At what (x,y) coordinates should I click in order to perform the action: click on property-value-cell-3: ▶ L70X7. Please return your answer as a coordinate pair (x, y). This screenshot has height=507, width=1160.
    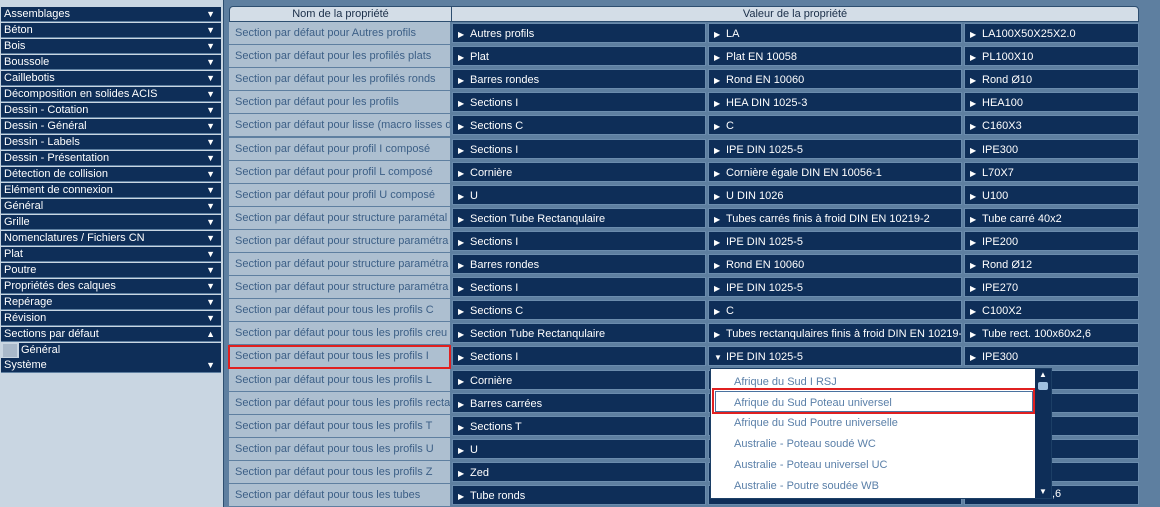
    Looking at the image, I should click on (1051, 171).